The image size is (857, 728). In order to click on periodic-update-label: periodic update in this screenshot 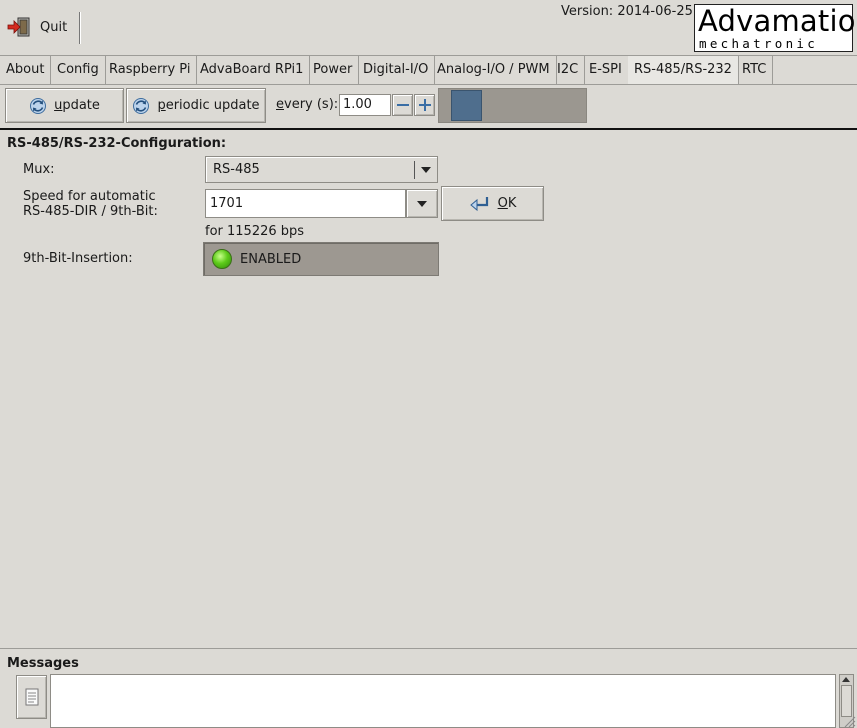, I will do `click(208, 105)`.